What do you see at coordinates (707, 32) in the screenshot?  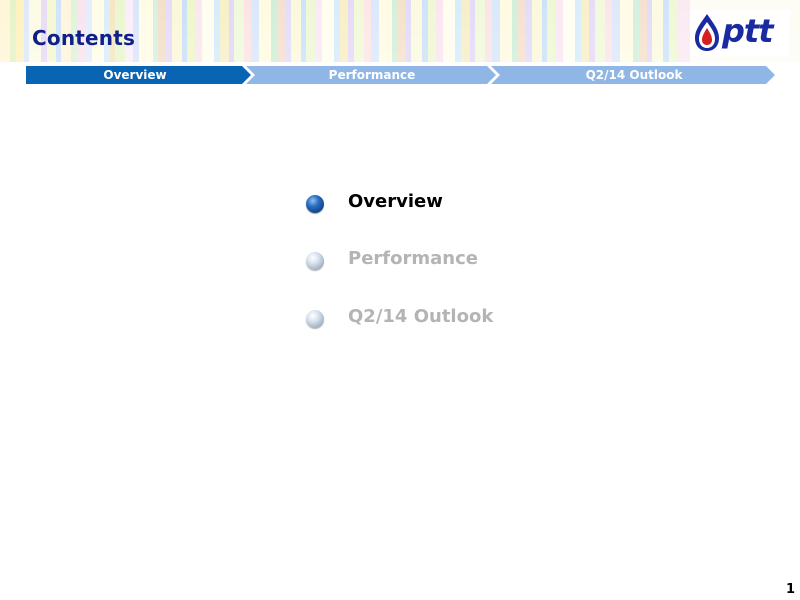 I see `ptt-flame-icon` at bounding box center [707, 32].